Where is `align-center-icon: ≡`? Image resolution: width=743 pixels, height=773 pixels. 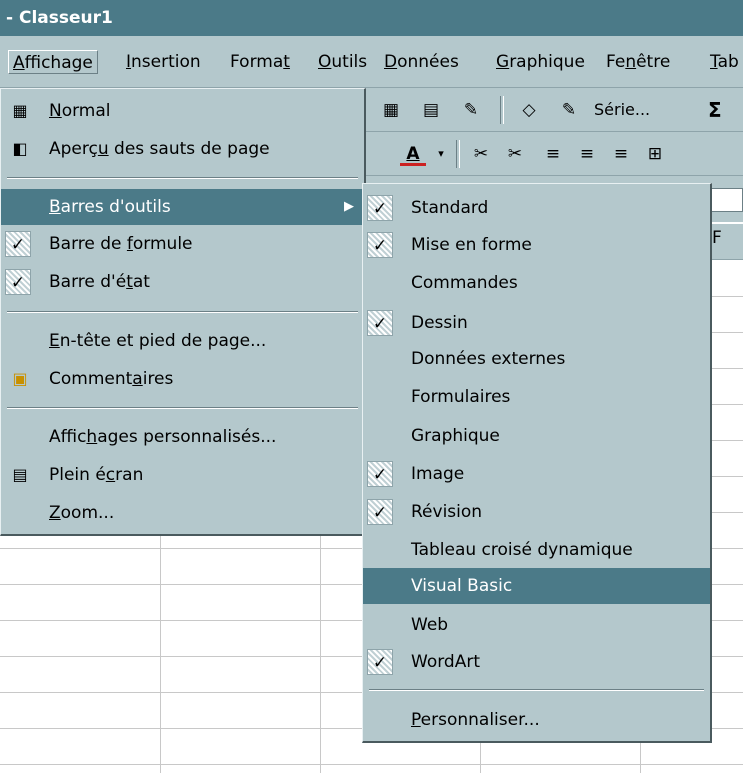 align-center-icon: ≡ is located at coordinates (587, 154).